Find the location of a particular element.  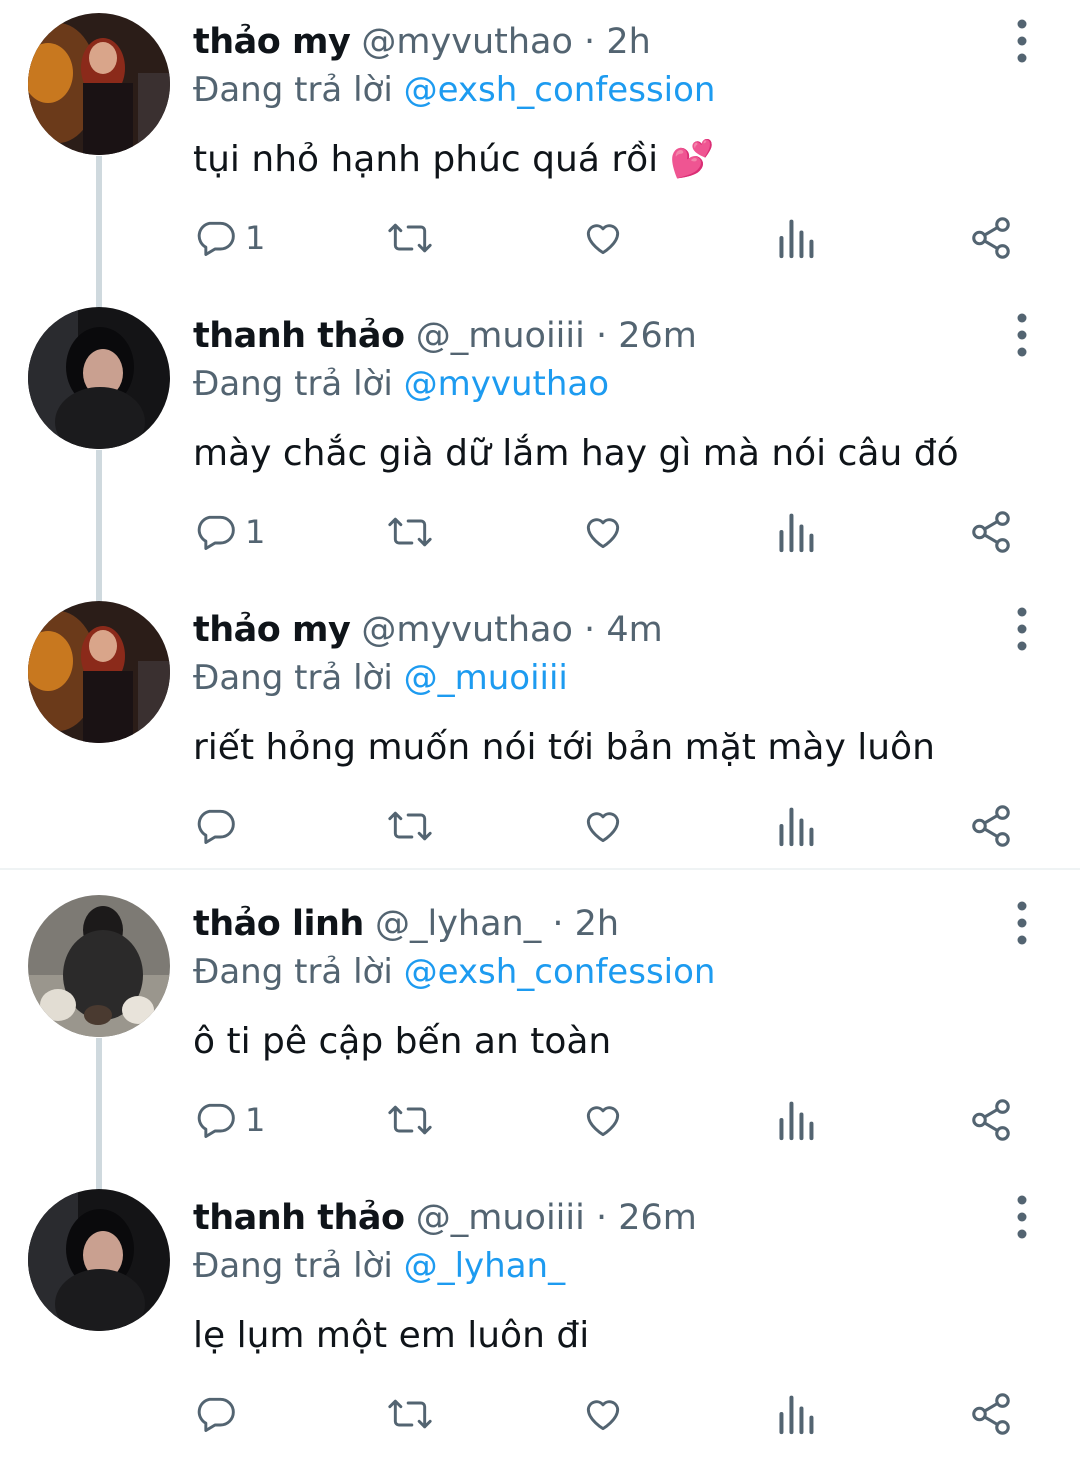

replying-to: Đang trả lời @exsh_confession is located at coordinates (454, 90).